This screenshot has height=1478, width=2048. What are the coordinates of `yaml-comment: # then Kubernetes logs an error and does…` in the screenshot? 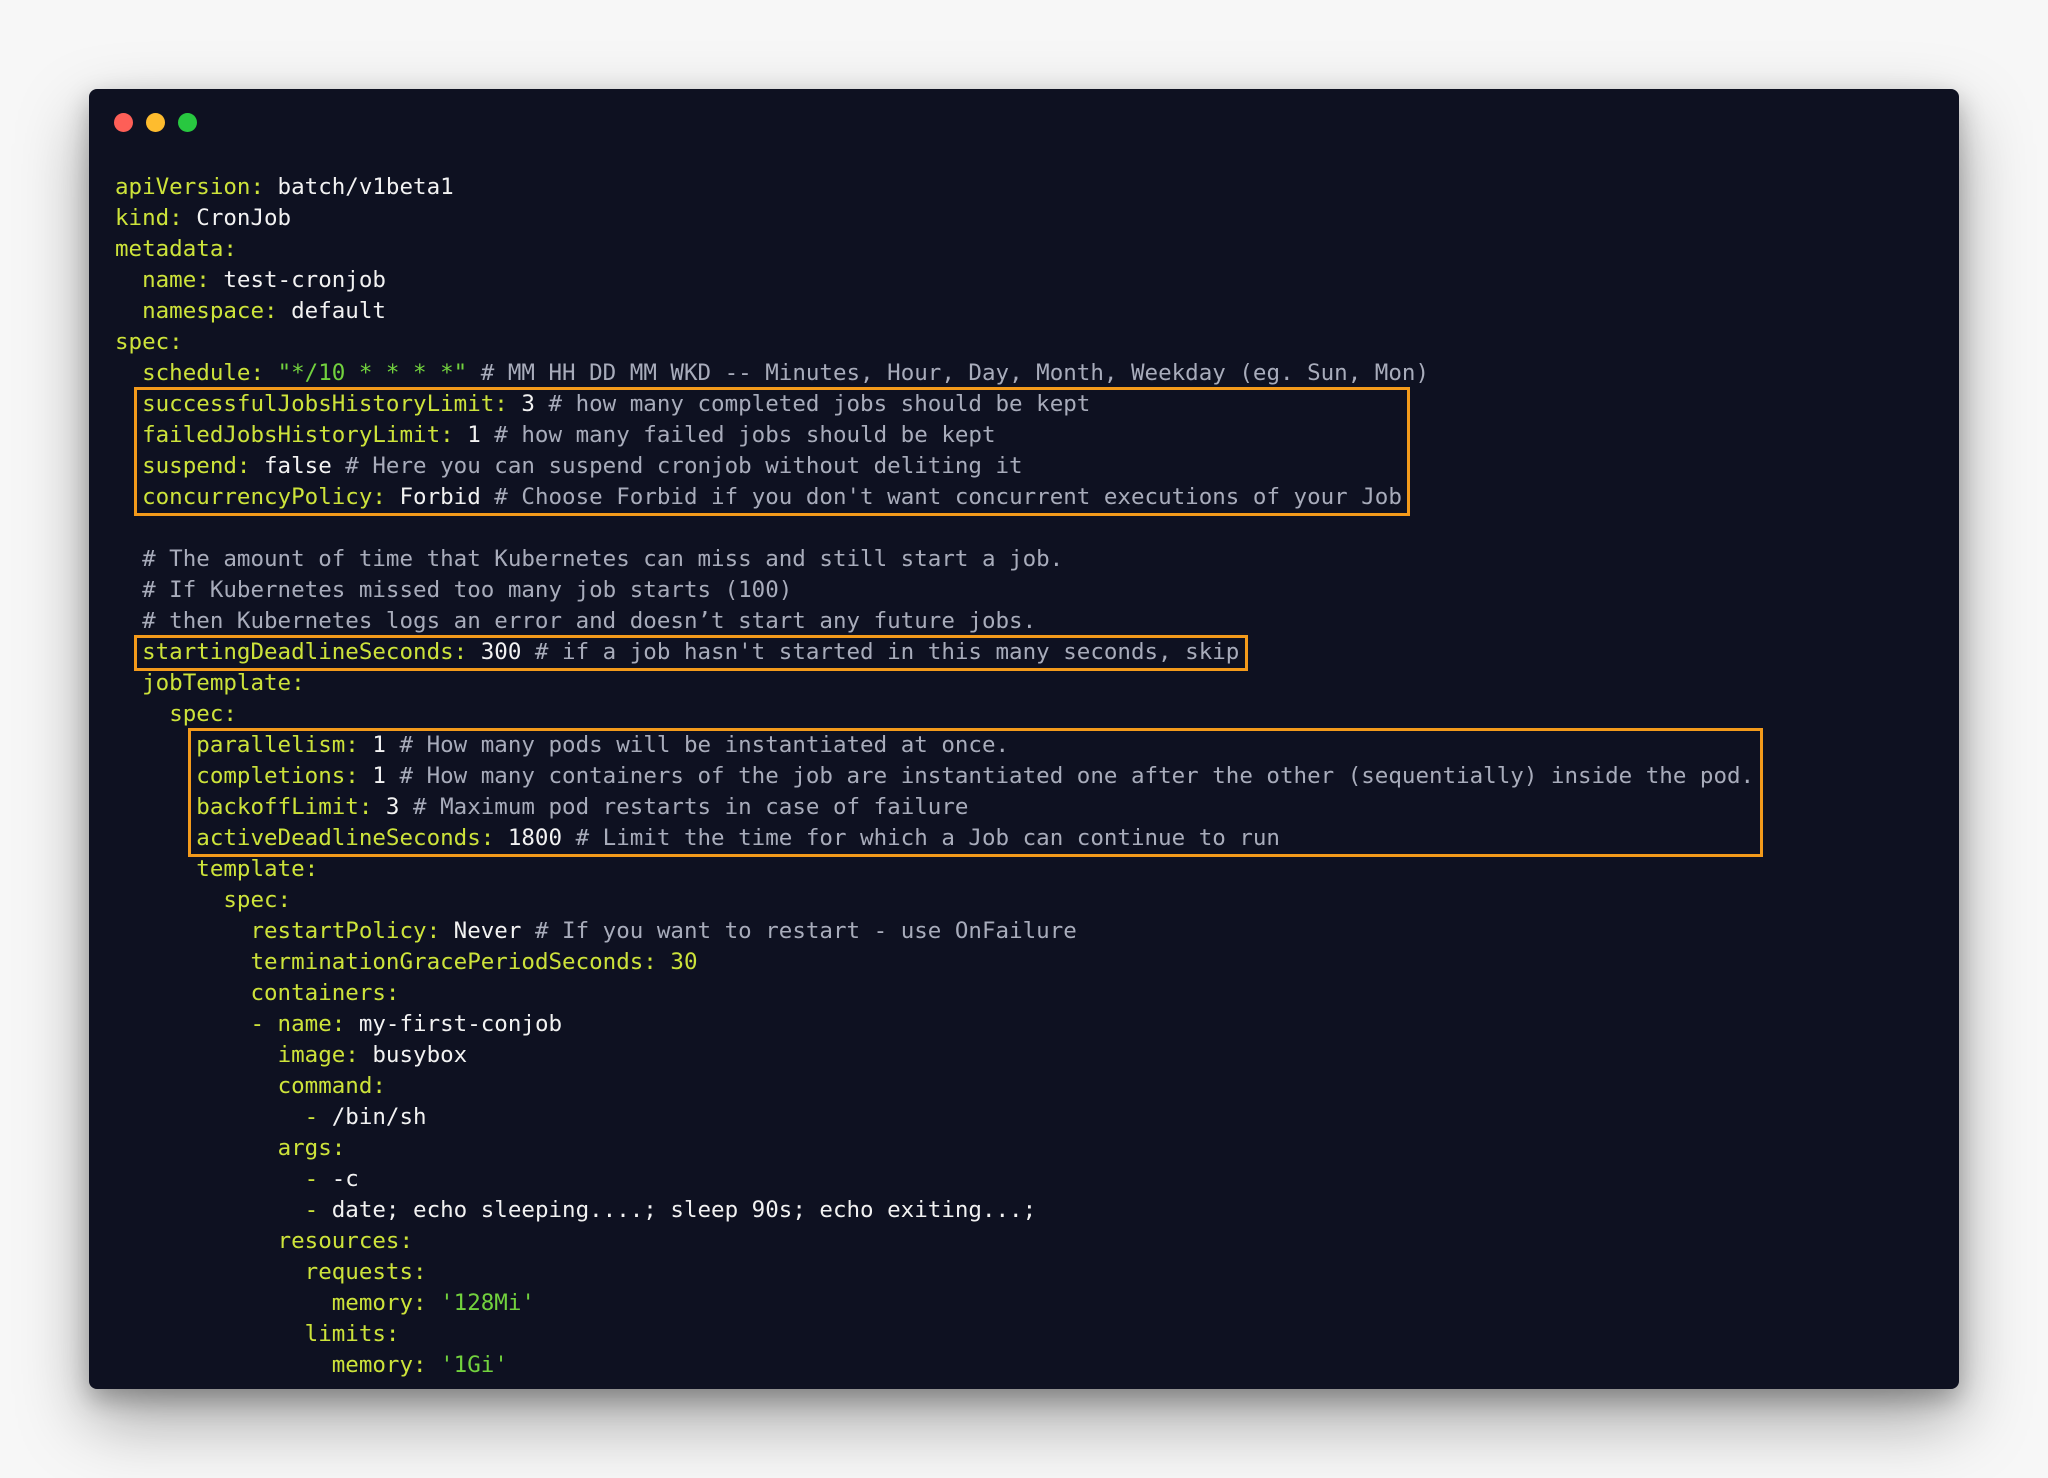 It's located at (589, 621).